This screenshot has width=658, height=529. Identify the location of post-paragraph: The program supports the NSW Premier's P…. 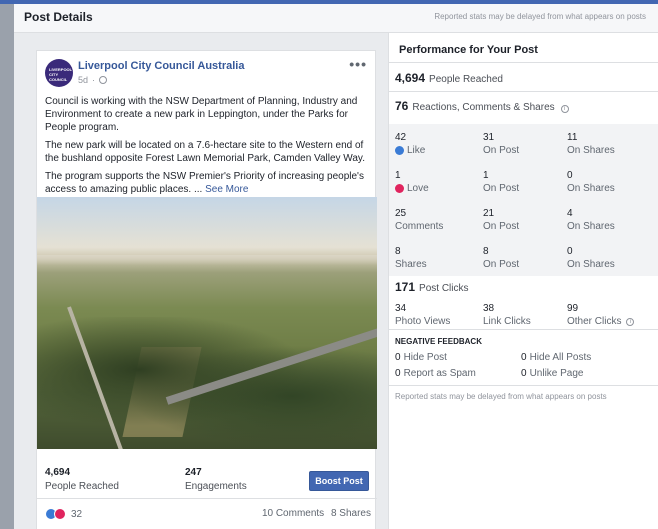
(204, 183).